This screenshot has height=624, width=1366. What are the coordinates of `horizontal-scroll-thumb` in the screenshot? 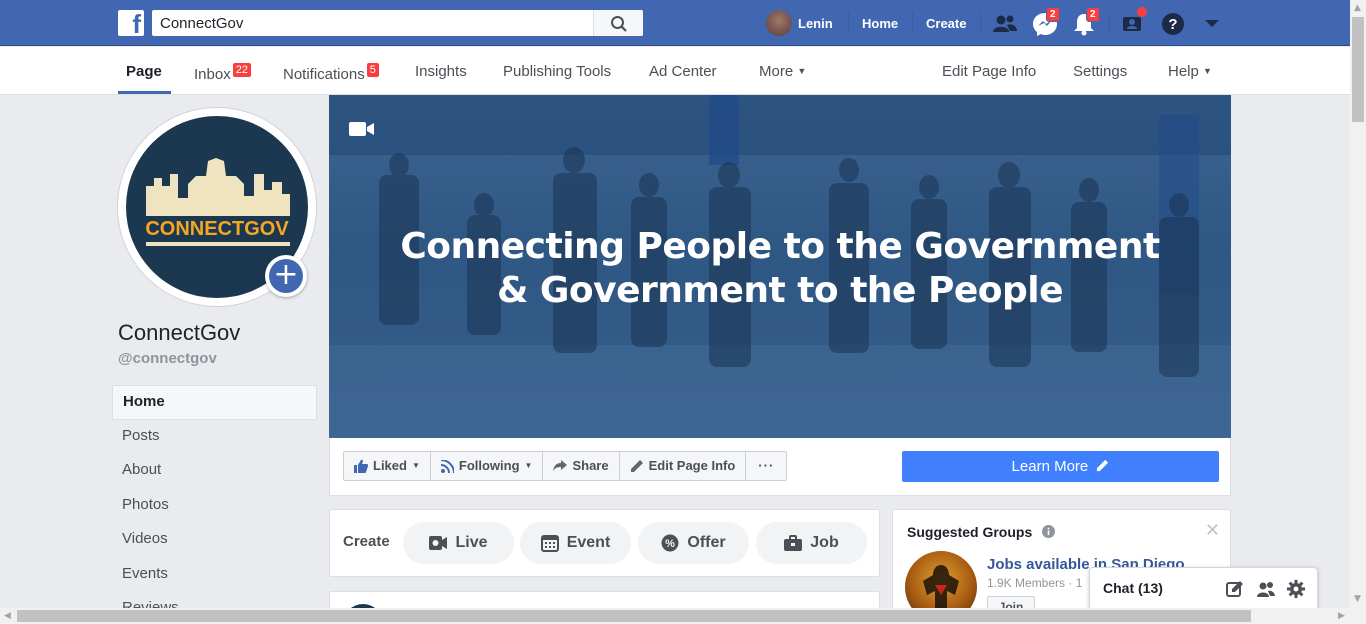 It's located at (634, 616).